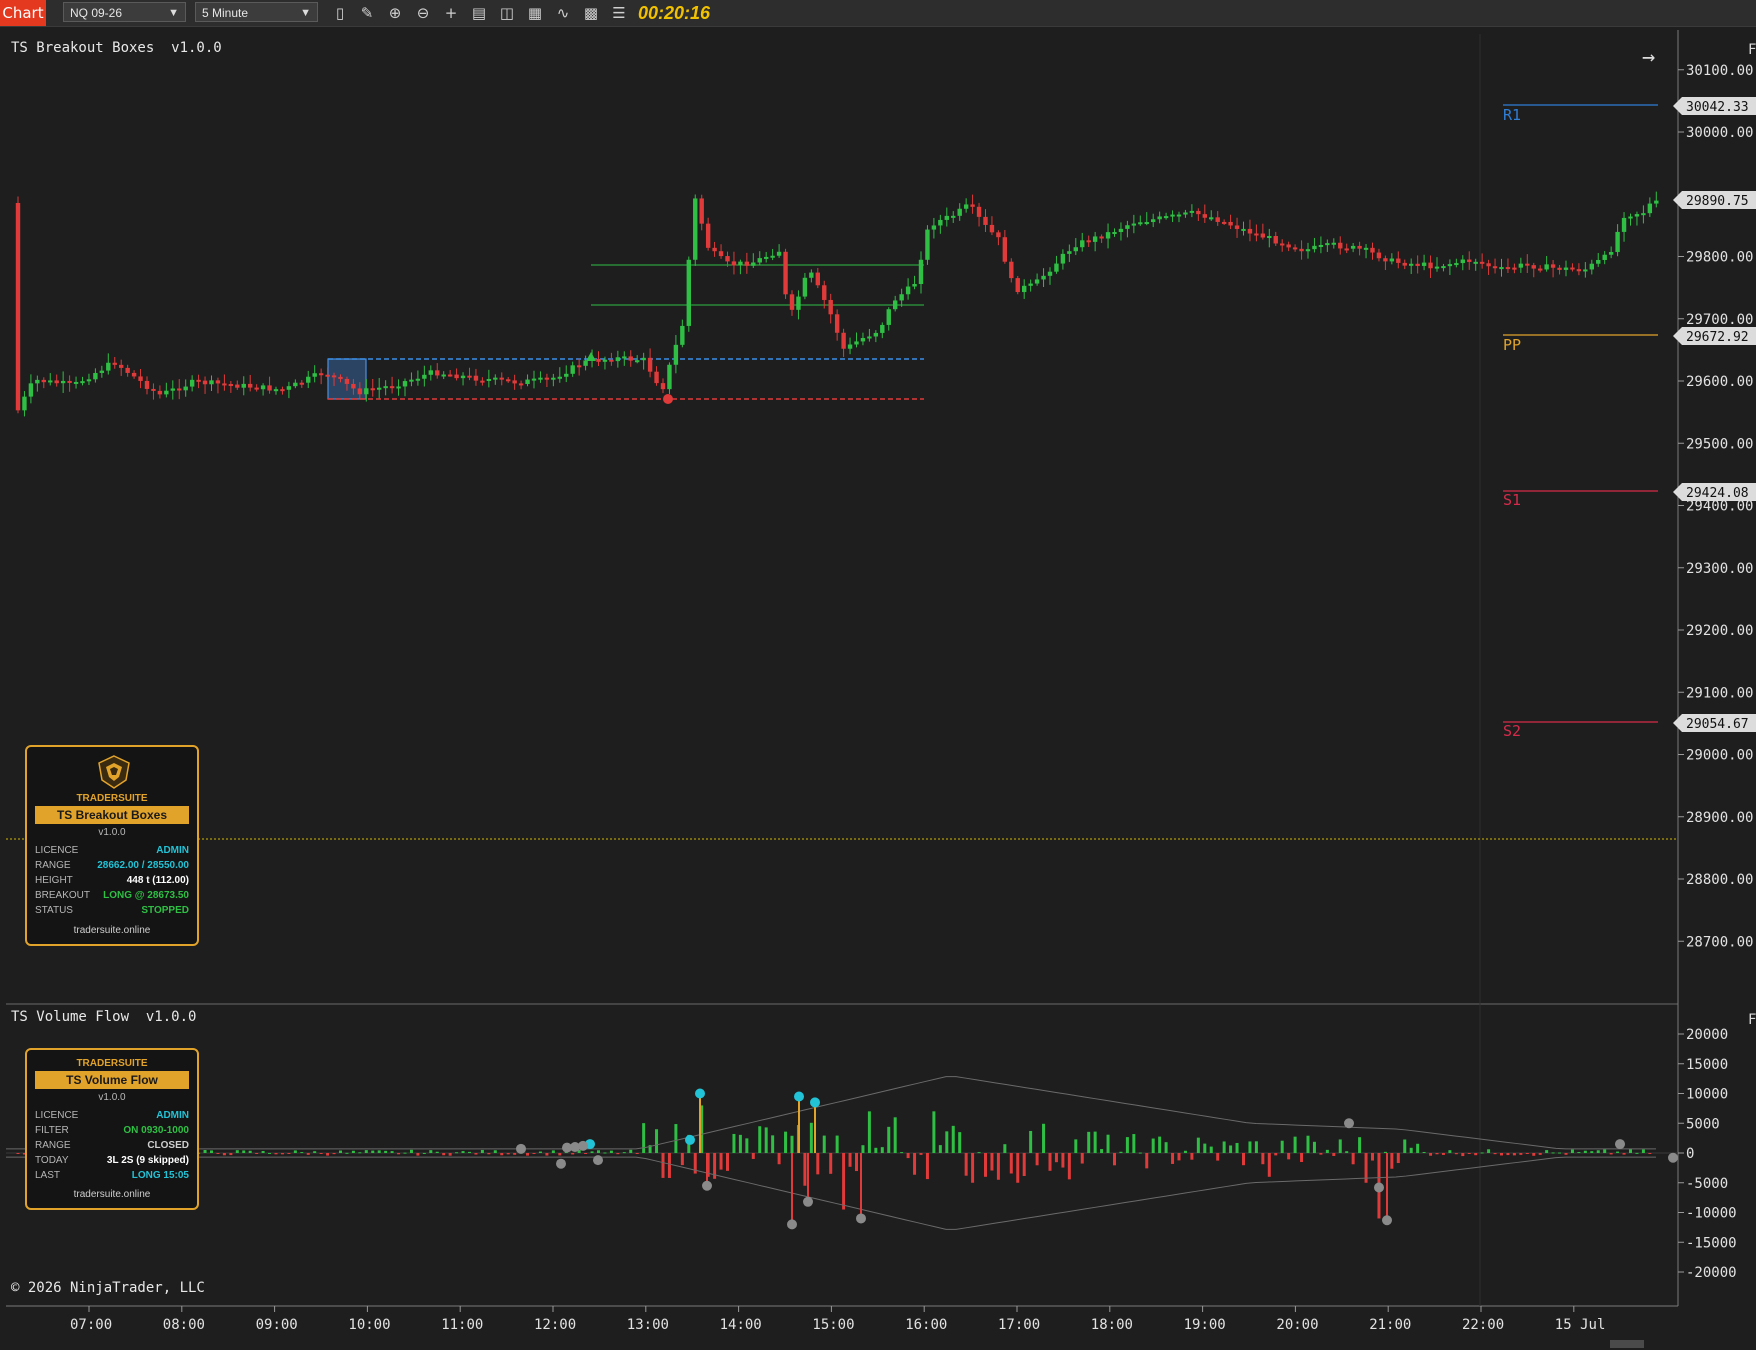 The image size is (1756, 1350). Describe the element at coordinates (1714, 106) in the screenshot. I see `r1-price-flag: 30042.33` at that location.